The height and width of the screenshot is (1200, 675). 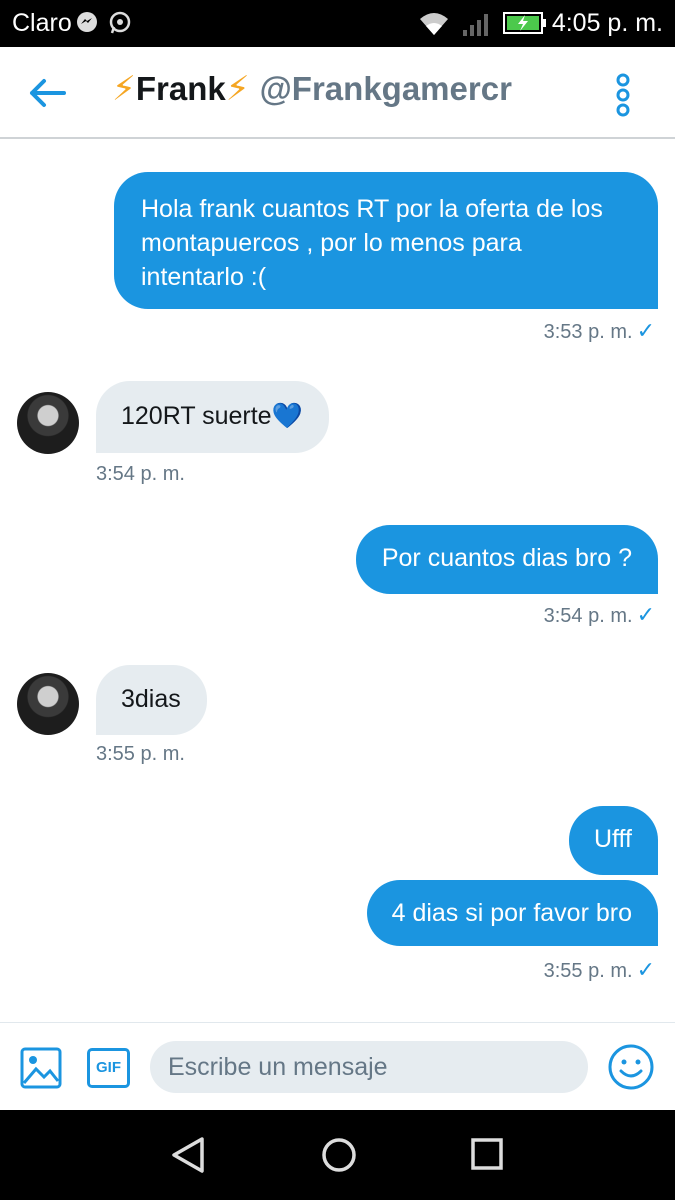 I want to click on more-options-icon, so click(x=623, y=95).